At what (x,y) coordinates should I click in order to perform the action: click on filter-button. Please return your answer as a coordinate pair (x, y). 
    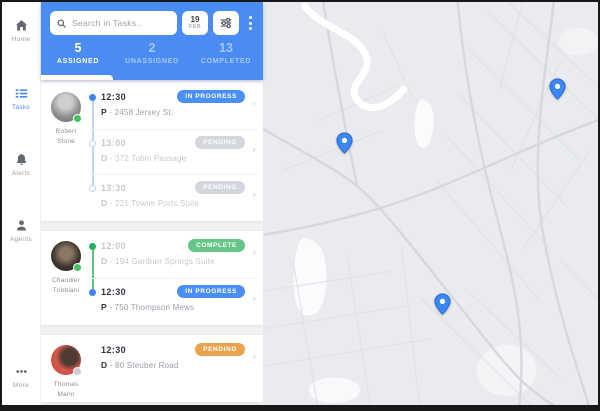
    Looking at the image, I should click on (226, 23).